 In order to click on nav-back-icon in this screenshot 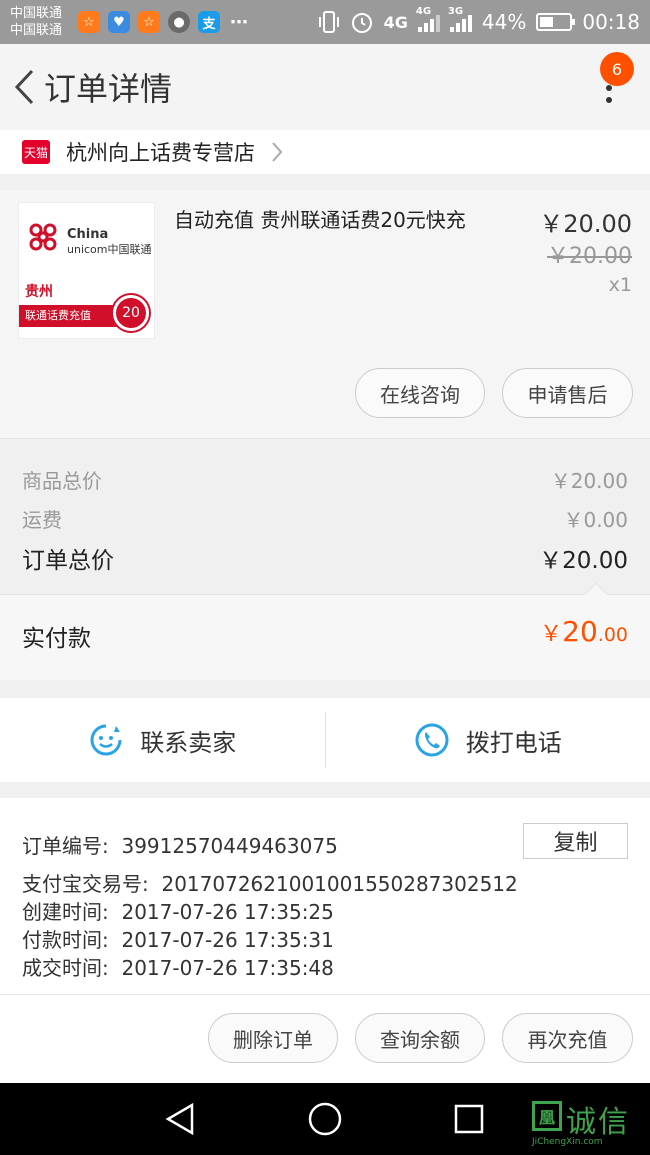, I will do `click(181, 1119)`.